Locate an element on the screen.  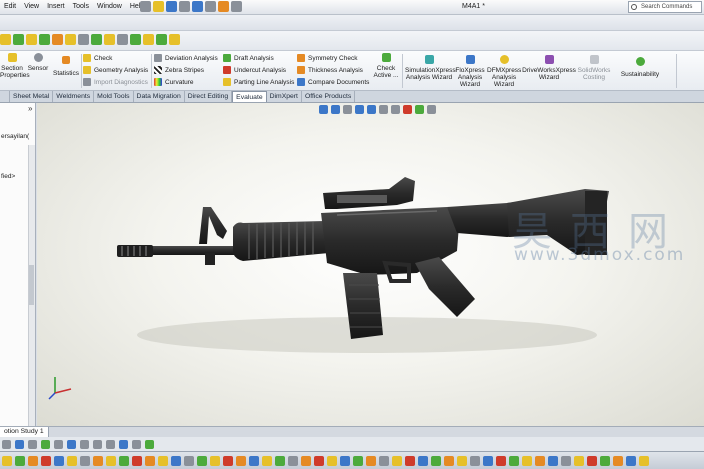
tab-evaluate: Evaluate is located at coordinates (249, 96).